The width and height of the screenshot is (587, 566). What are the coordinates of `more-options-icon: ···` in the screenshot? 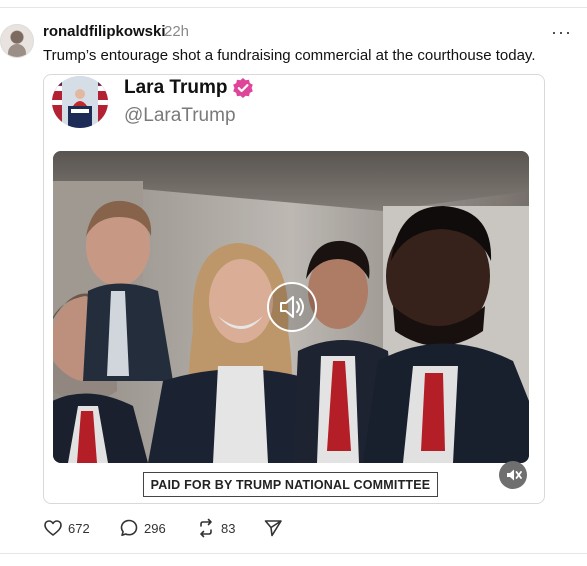 It's located at (561, 32).